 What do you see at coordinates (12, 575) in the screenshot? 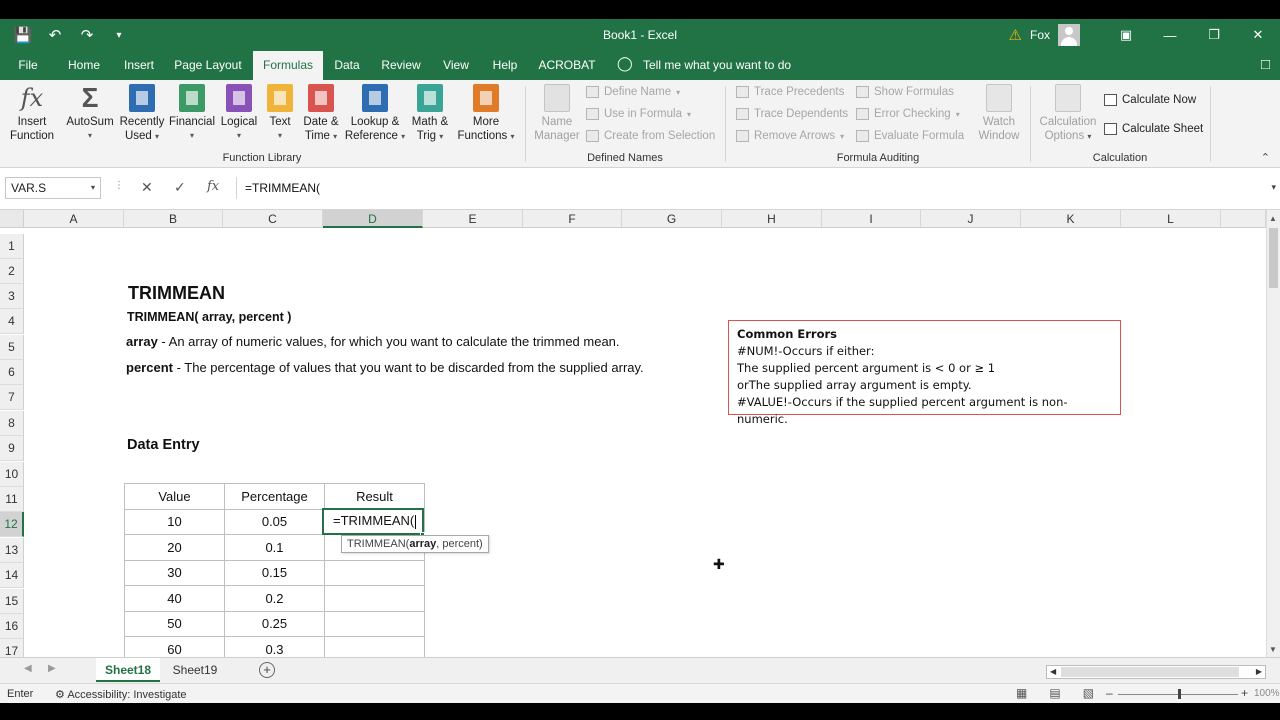
I see `row-header: 14` at bounding box center [12, 575].